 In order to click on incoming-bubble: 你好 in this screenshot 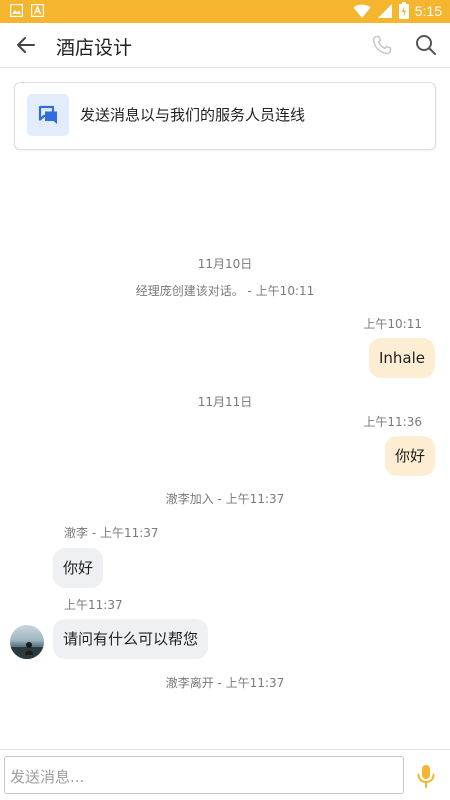, I will do `click(78, 568)`.